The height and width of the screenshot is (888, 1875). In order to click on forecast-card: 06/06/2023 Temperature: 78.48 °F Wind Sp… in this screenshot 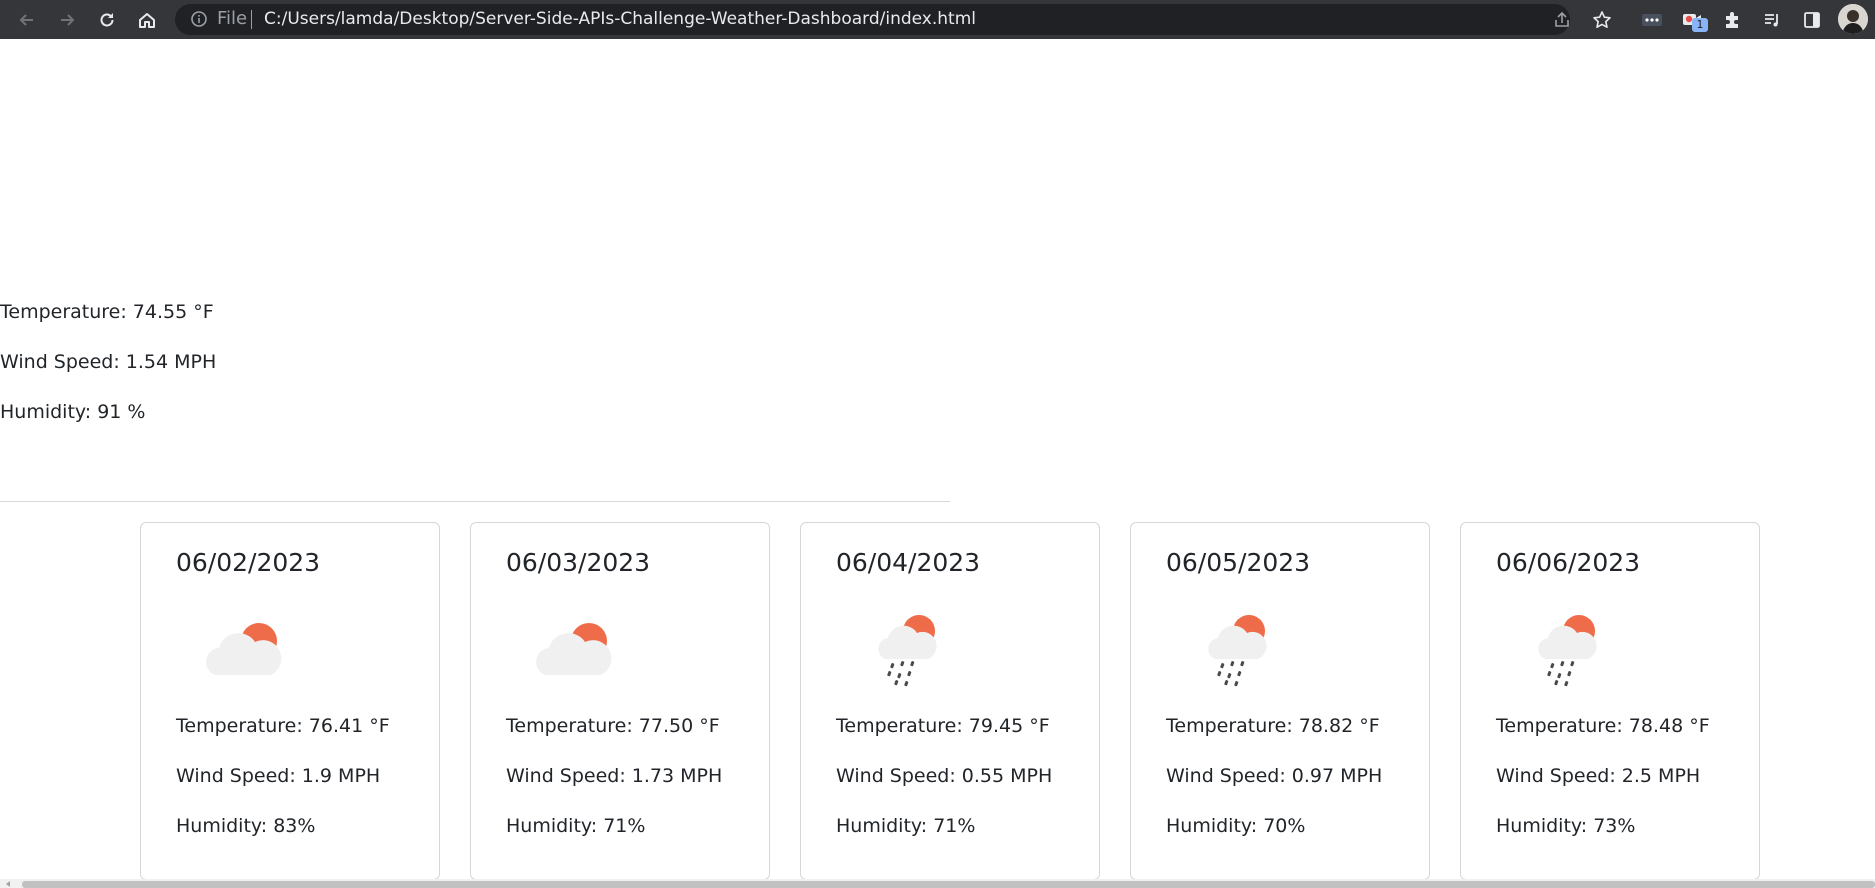, I will do `click(1610, 701)`.